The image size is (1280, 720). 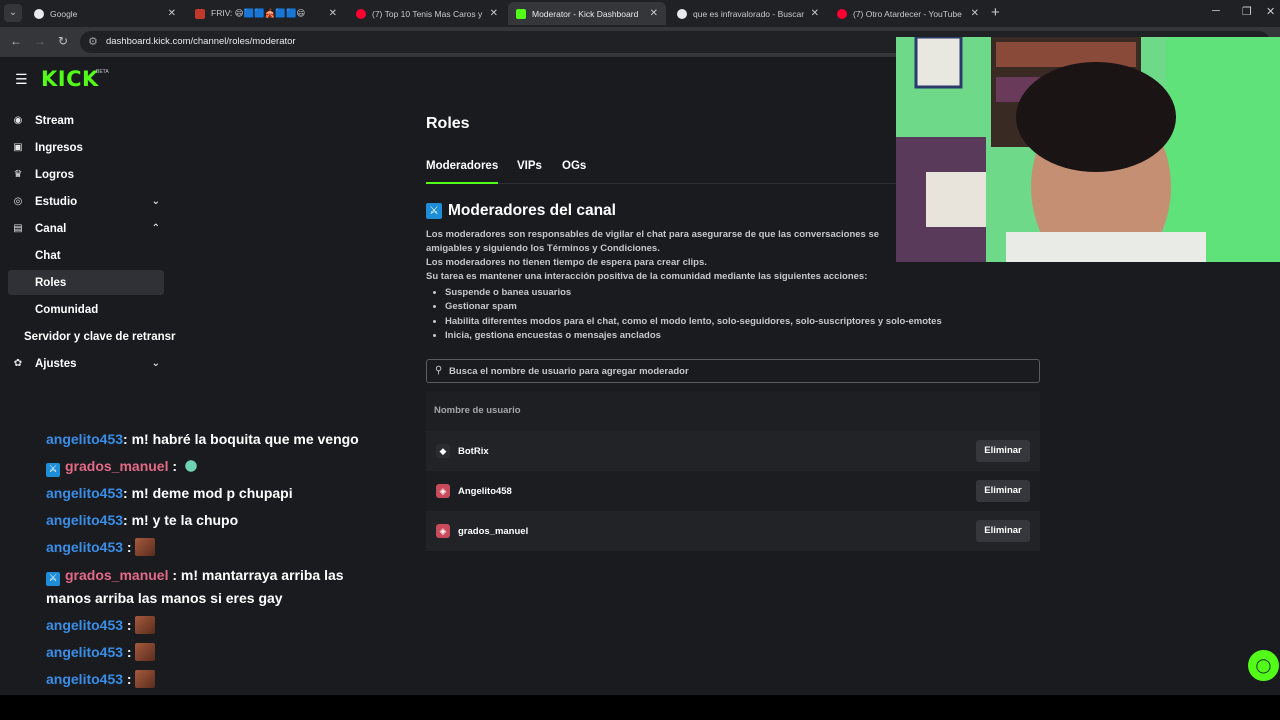 I want to click on username: grados_manuel, so click(x=493, y=531).